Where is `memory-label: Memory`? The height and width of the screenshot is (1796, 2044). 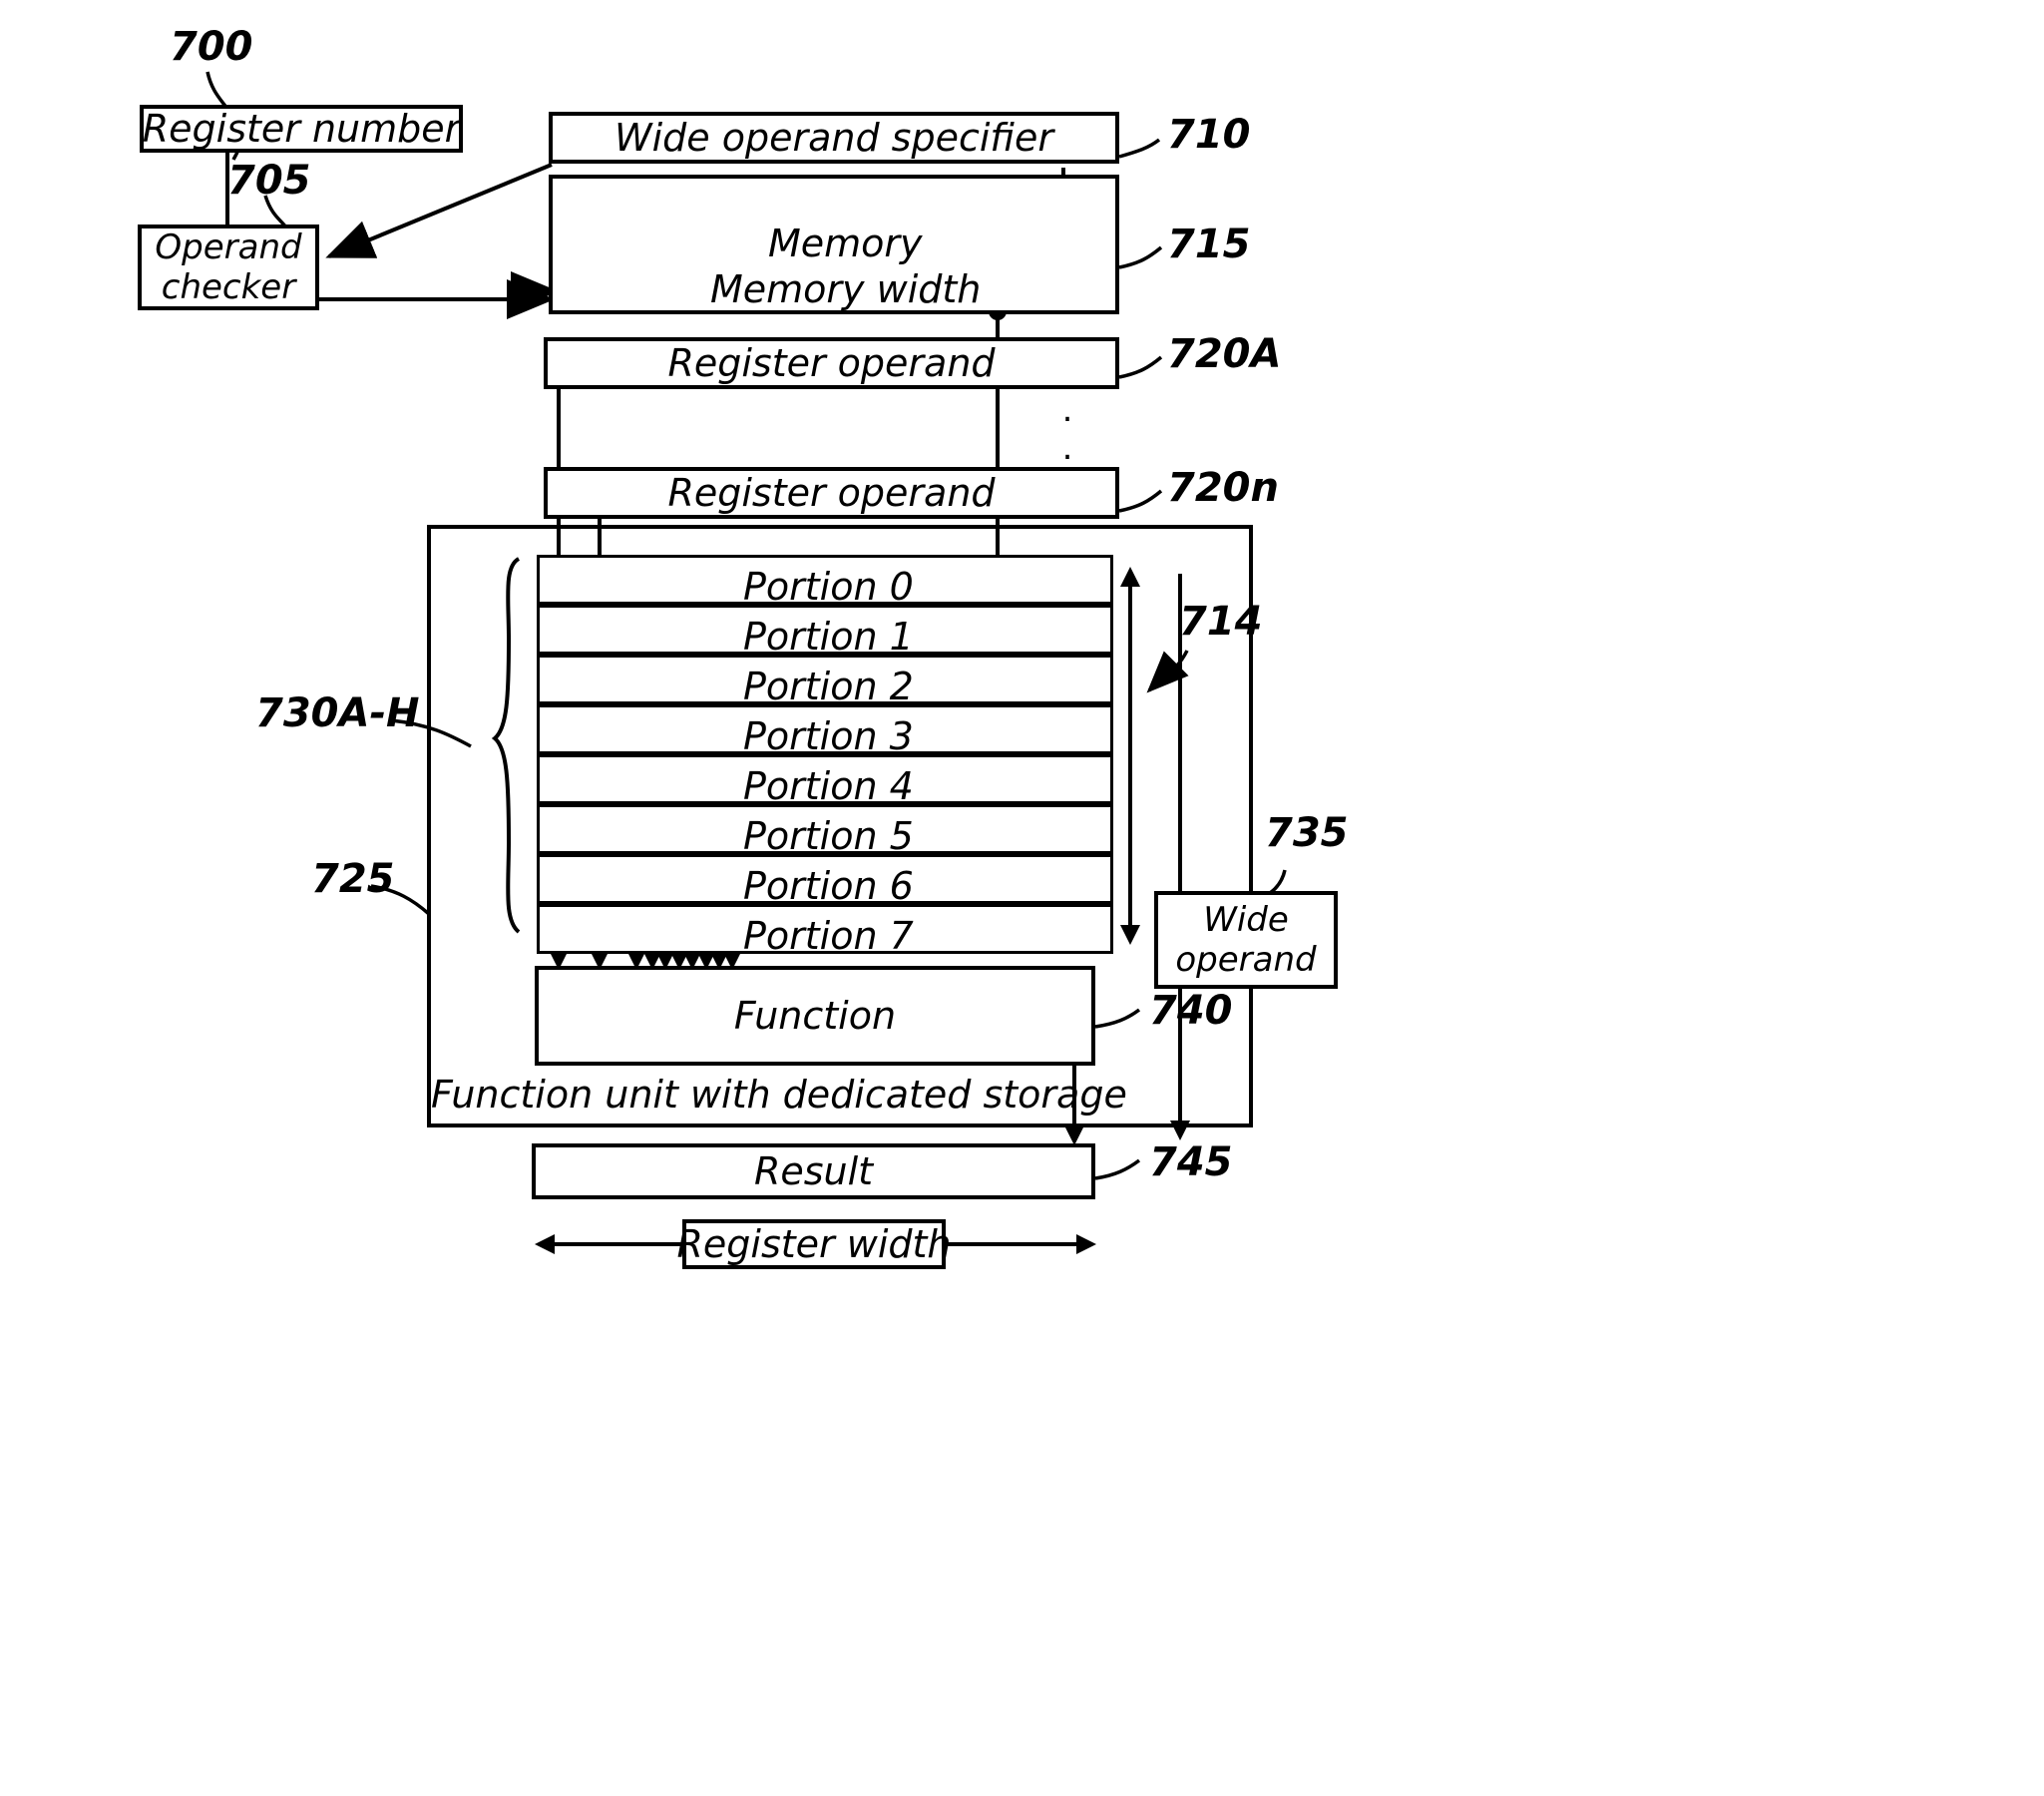 memory-label: Memory is located at coordinates (845, 243).